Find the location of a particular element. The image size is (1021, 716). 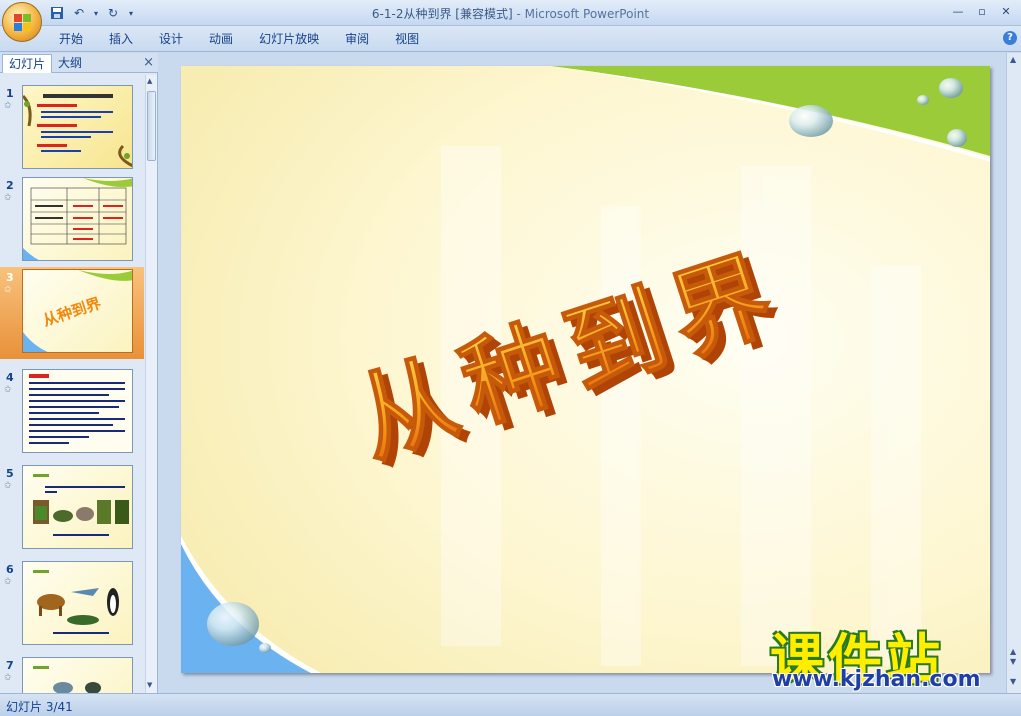

slide-thumbnail: 5 ✩ is located at coordinates (72, 509).